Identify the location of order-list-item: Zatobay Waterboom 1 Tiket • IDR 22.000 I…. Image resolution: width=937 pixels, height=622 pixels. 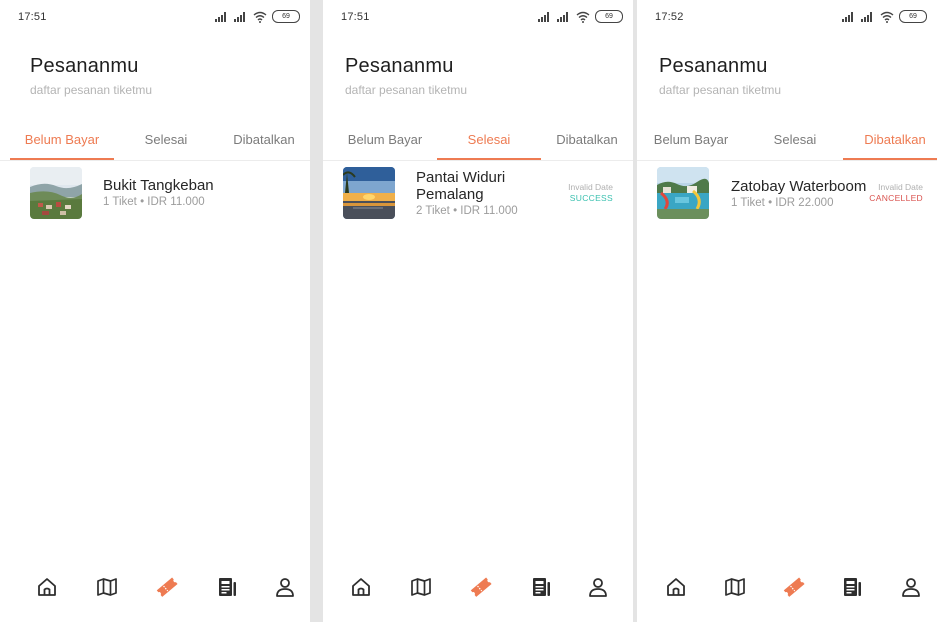
(792, 194).